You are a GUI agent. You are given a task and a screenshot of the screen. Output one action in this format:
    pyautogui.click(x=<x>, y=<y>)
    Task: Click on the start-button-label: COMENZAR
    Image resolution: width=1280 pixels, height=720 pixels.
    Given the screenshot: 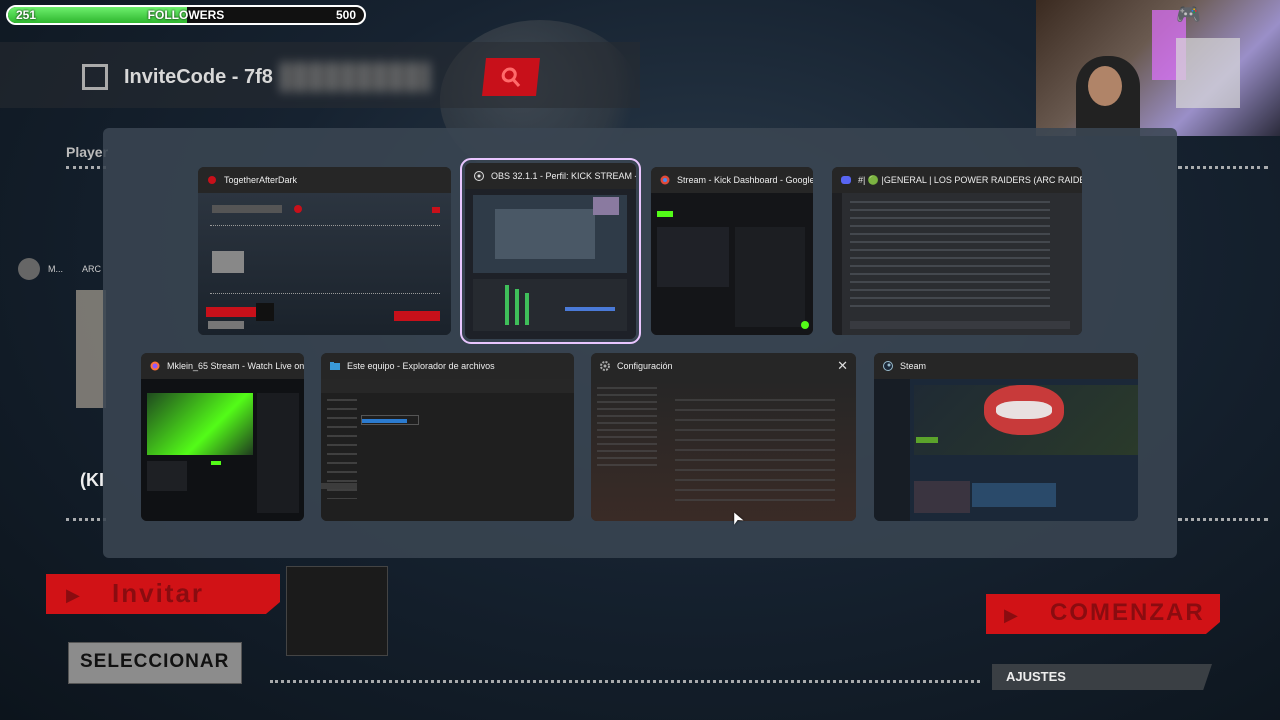 What is the action you would take?
    pyautogui.click(x=1127, y=612)
    